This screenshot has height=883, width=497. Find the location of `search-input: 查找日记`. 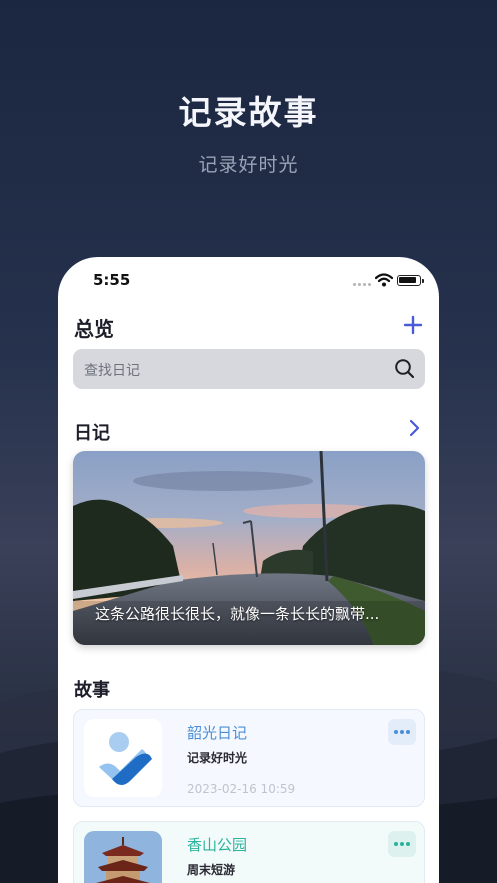

search-input: 查找日记 is located at coordinates (249, 369).